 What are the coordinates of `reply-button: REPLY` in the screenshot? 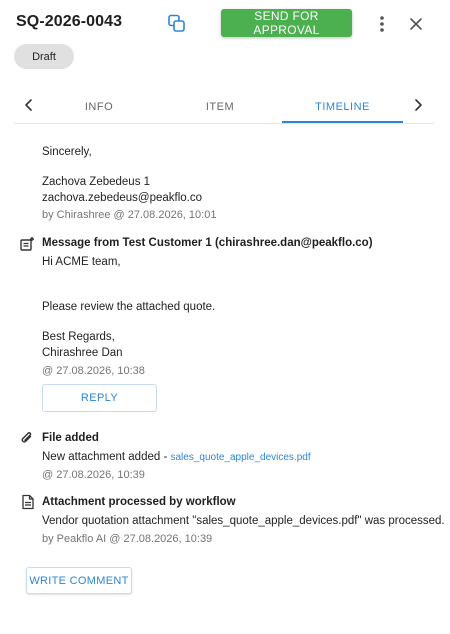 It's located at (99, 398).